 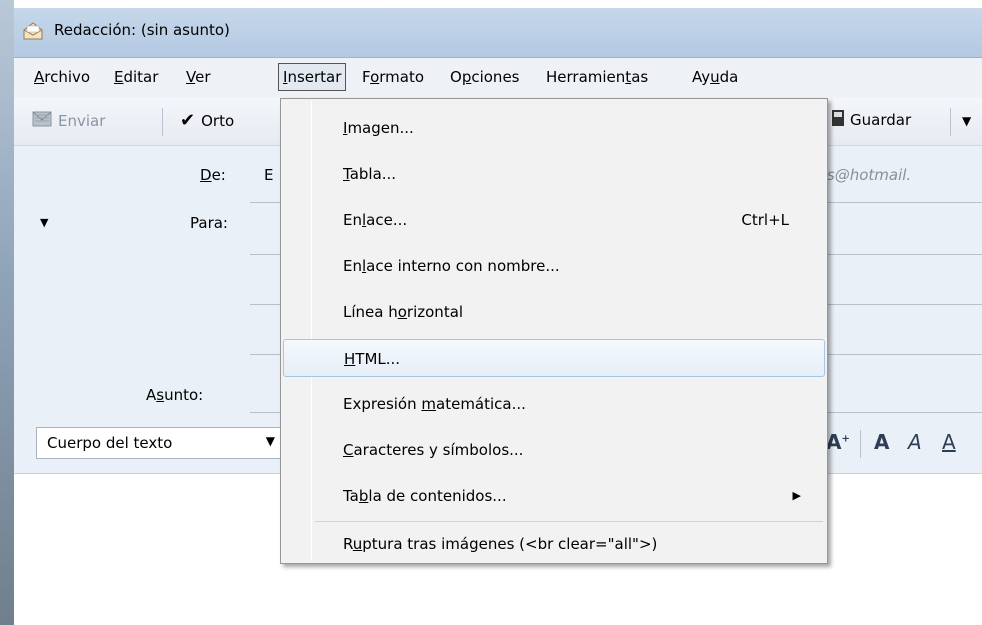 I want to click on menu-opciones: Opciones, so click(x=485, y=77).